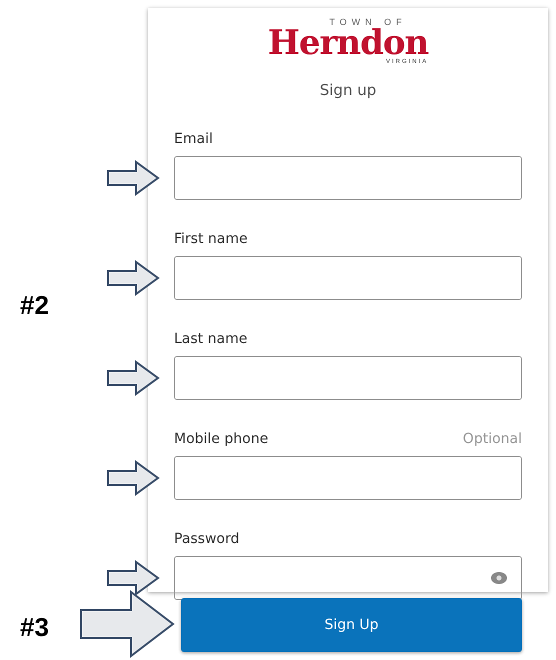 This screenshot has height=660, width=556. Describe the element at coordinates (492, 439) in the screenshot. I see `optional-hint: Optional` at that location.